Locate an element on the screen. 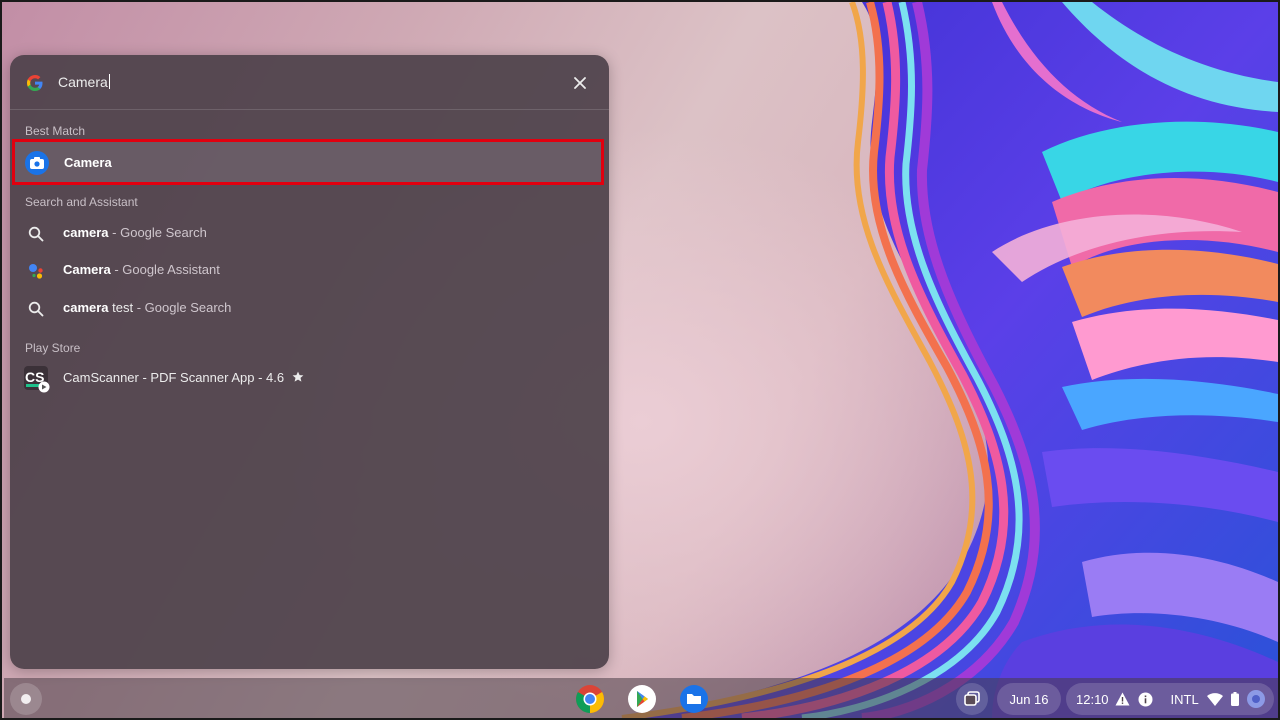 The width and height of the screenshot is (1280, 720). result-google-assistant: Camera - Google Assistant is located at coordinates (309, 270).